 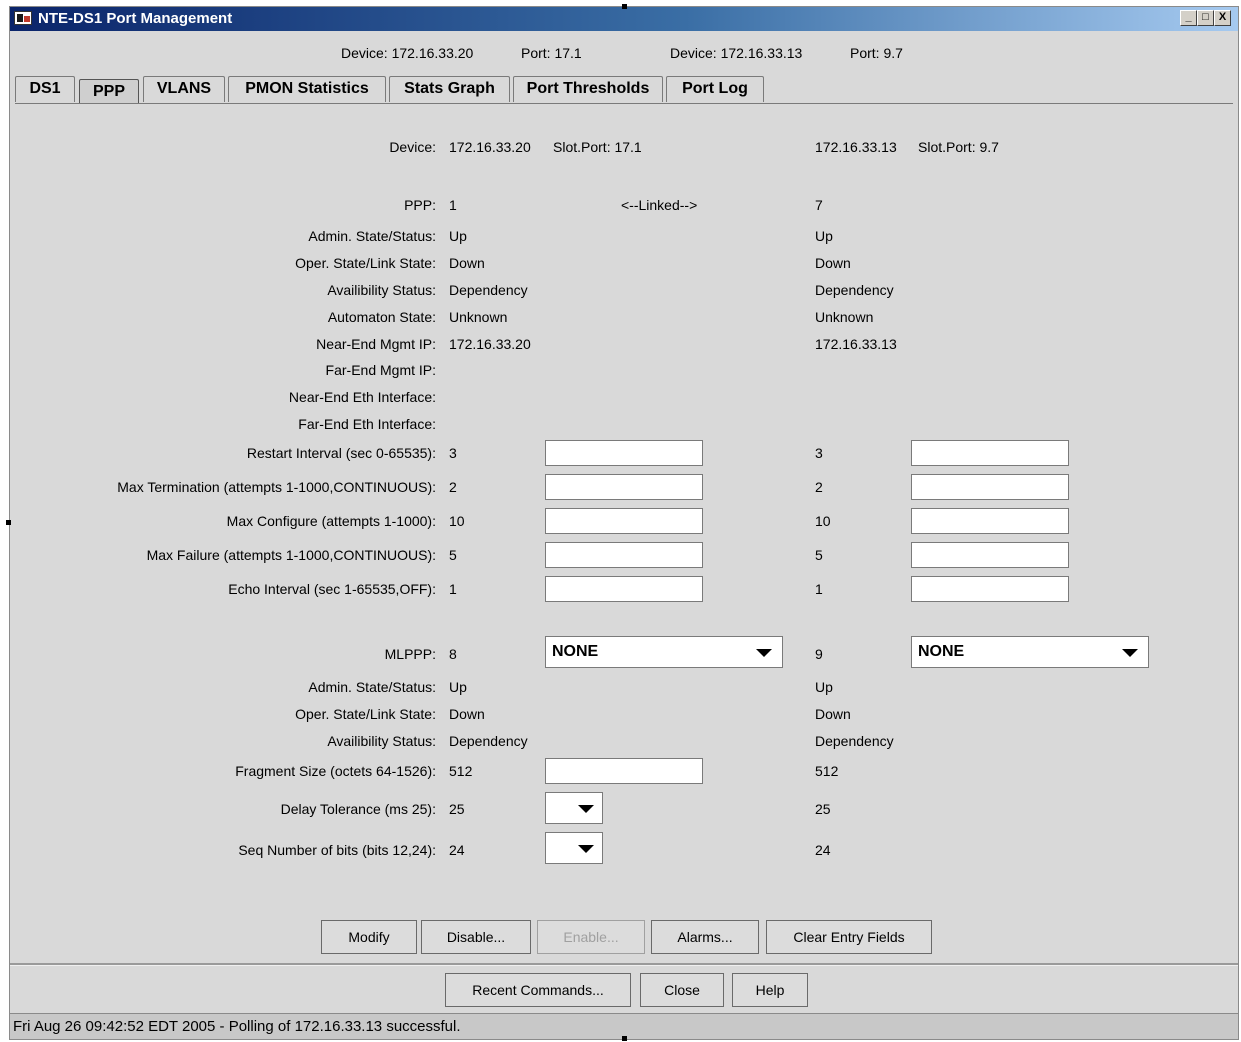 I want to click on oper-state-near: Down, so click(x=467, y=263).